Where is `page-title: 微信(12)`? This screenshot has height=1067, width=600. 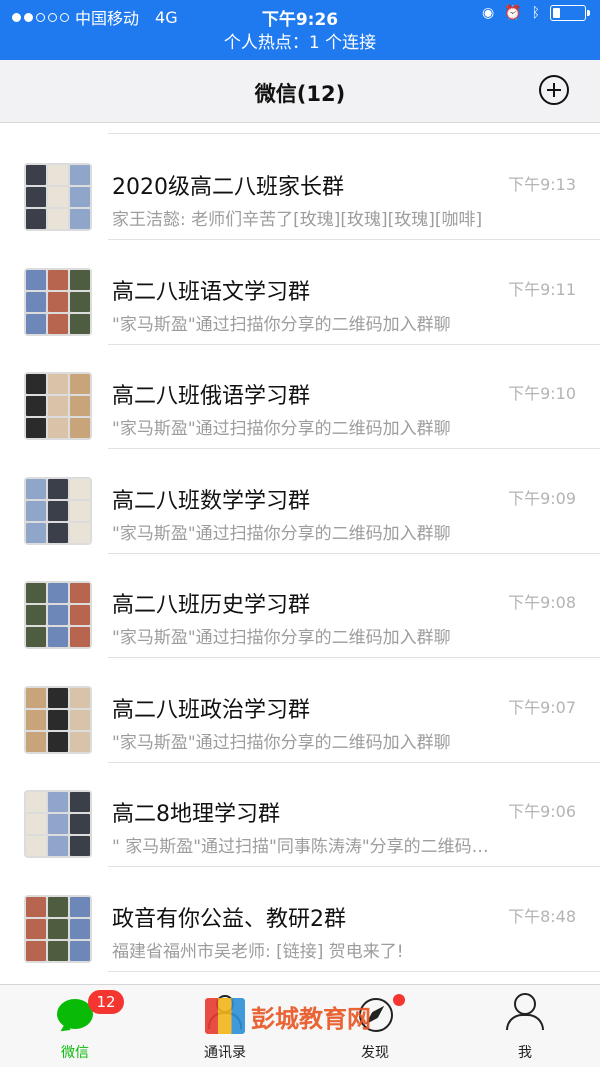
page-title: 微信(12) is located at coordinates (300, 94).